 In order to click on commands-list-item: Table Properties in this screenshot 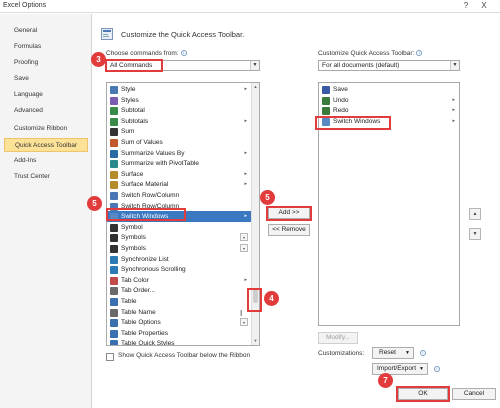, I will do `click(179, 333)`.